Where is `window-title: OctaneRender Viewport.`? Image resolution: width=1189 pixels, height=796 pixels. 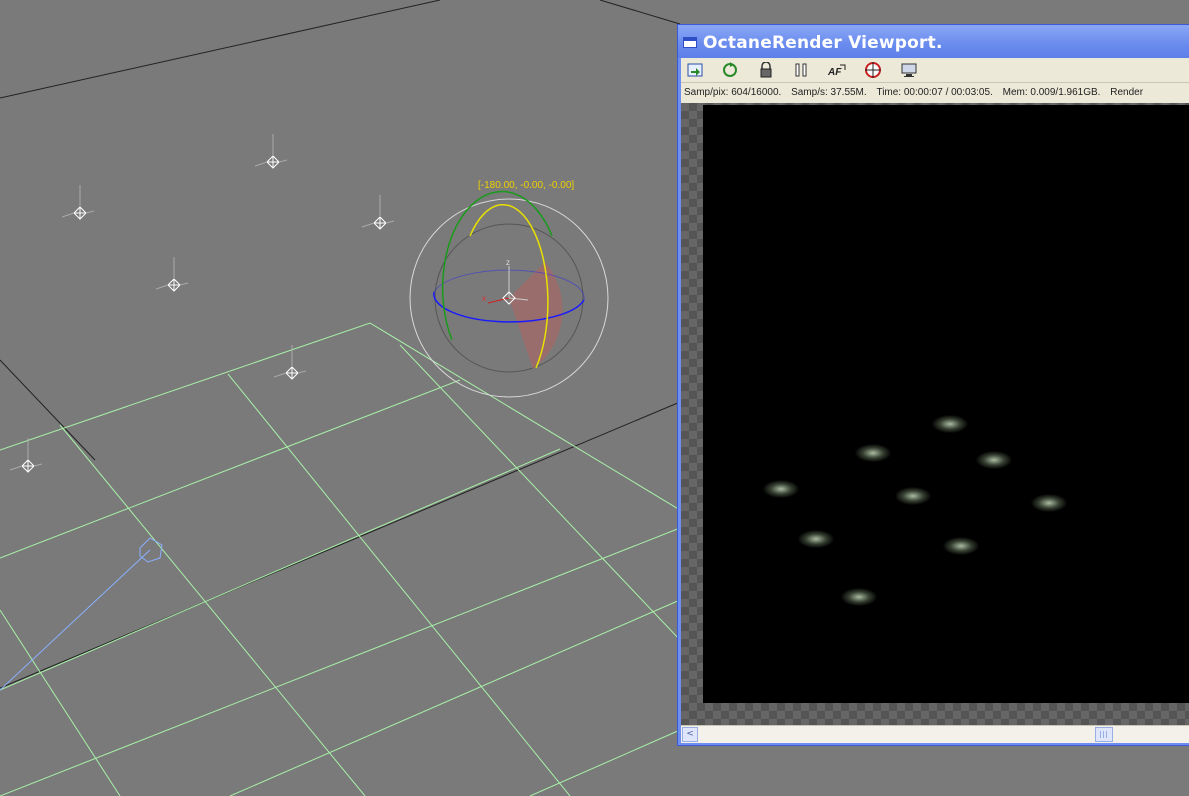
window-title: OctaneRender Viewport. is located at coordinates (823, 43).